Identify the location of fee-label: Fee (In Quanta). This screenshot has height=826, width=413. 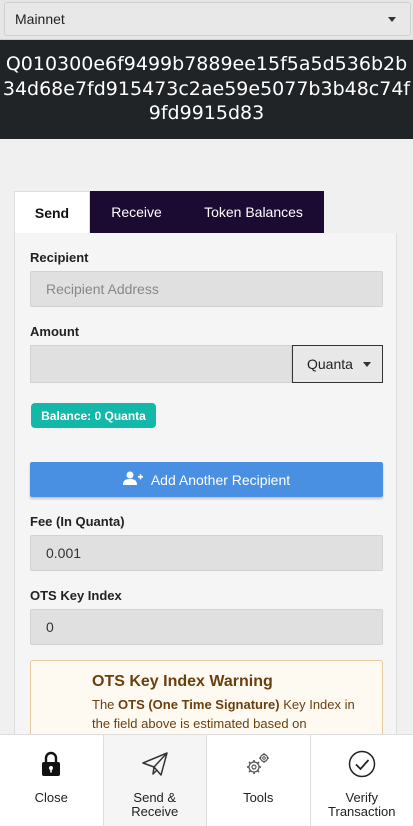
(77, 521).